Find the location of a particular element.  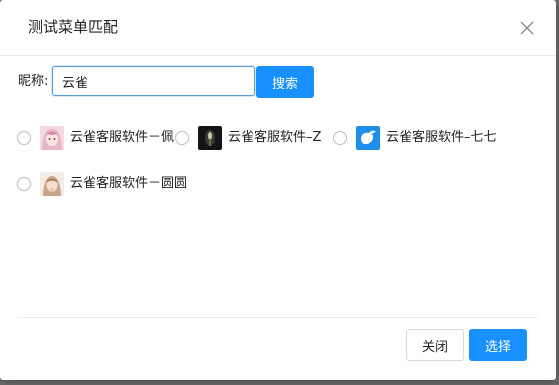

anime-girl-avatar is located at coordinates (52, 138).